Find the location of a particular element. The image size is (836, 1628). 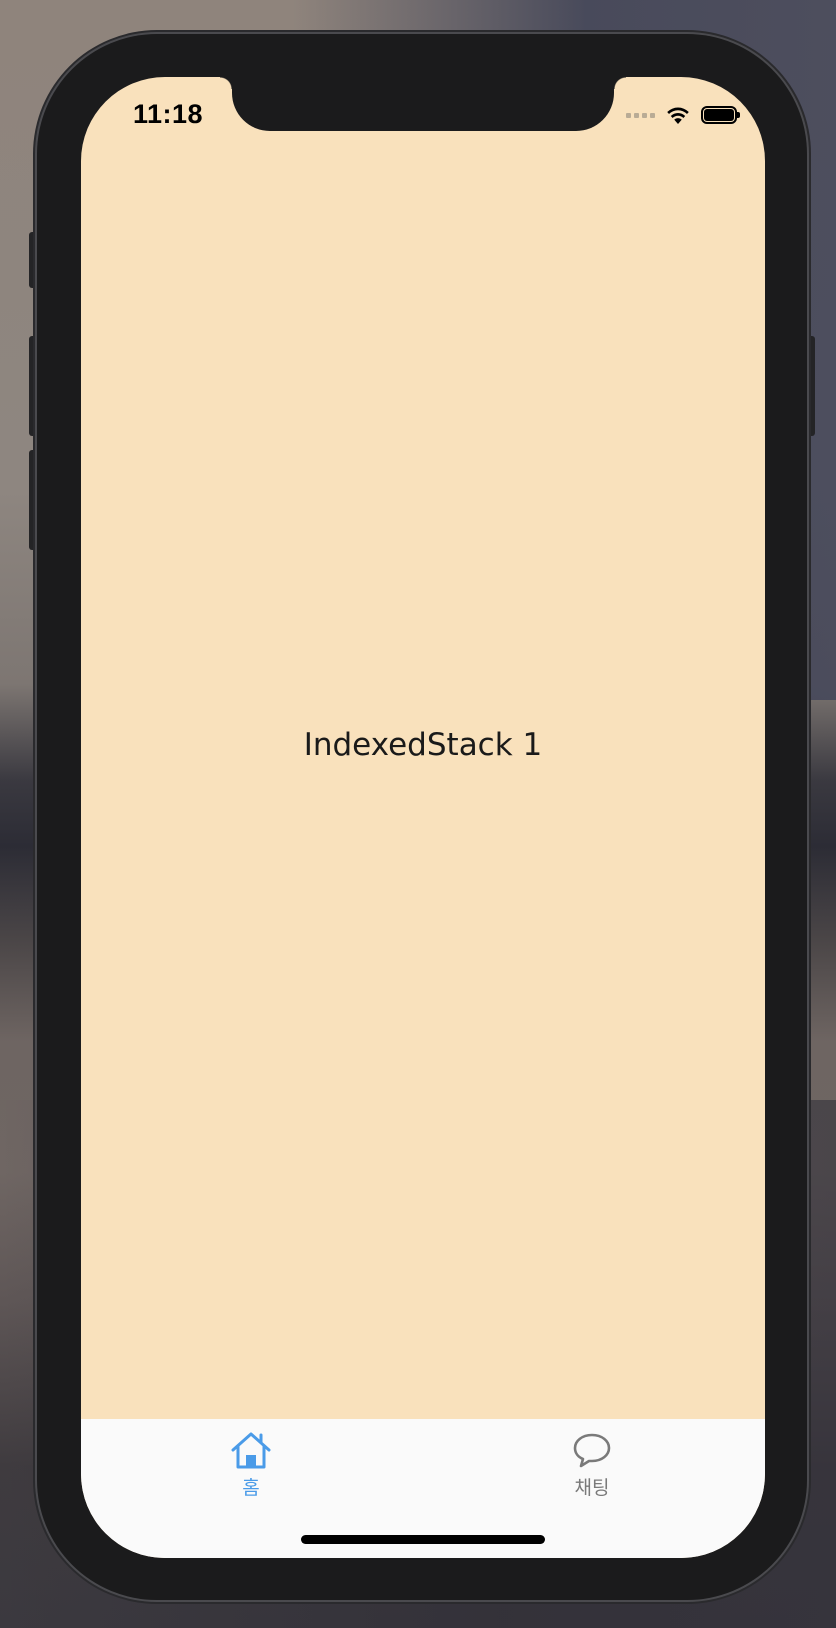

tab-home: 홈 is located at coordinates (251, 1465).